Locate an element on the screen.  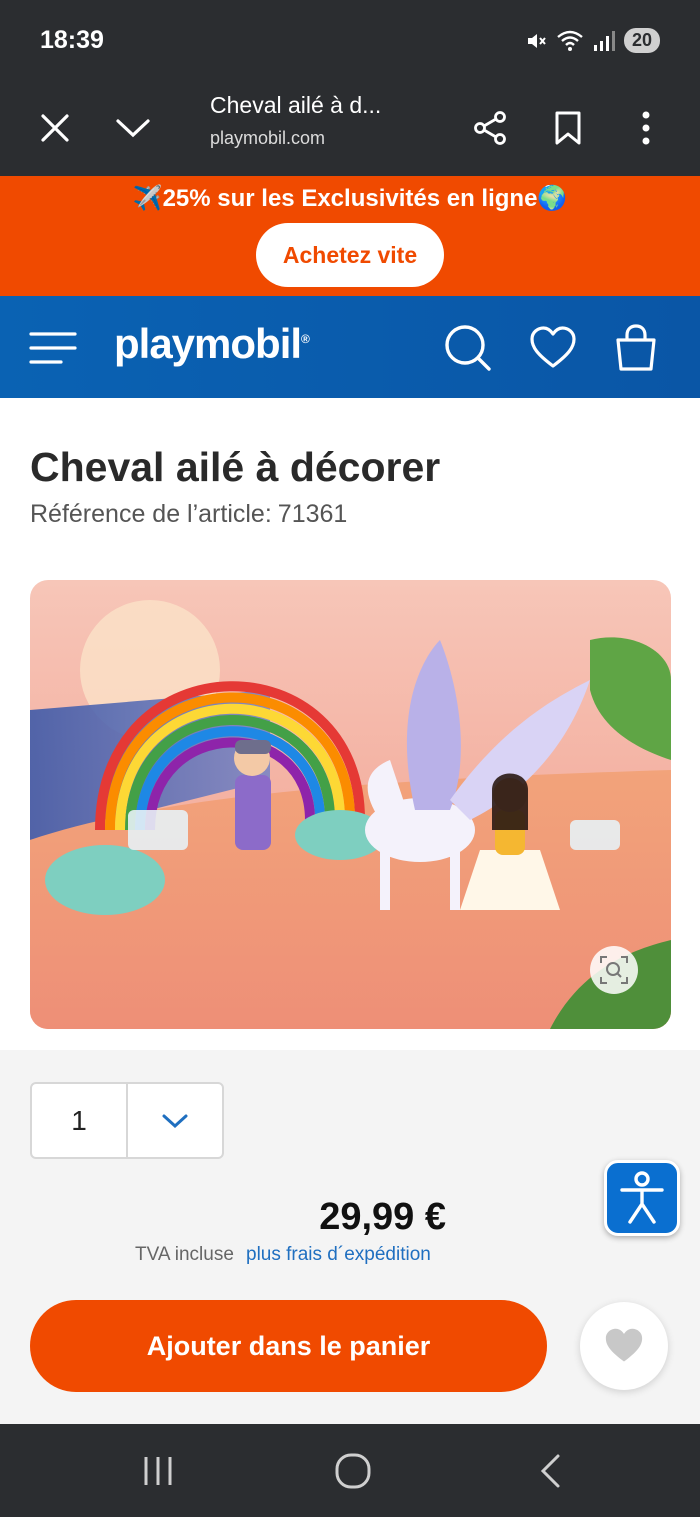
minimize-button is located at coordinates (133, 128).